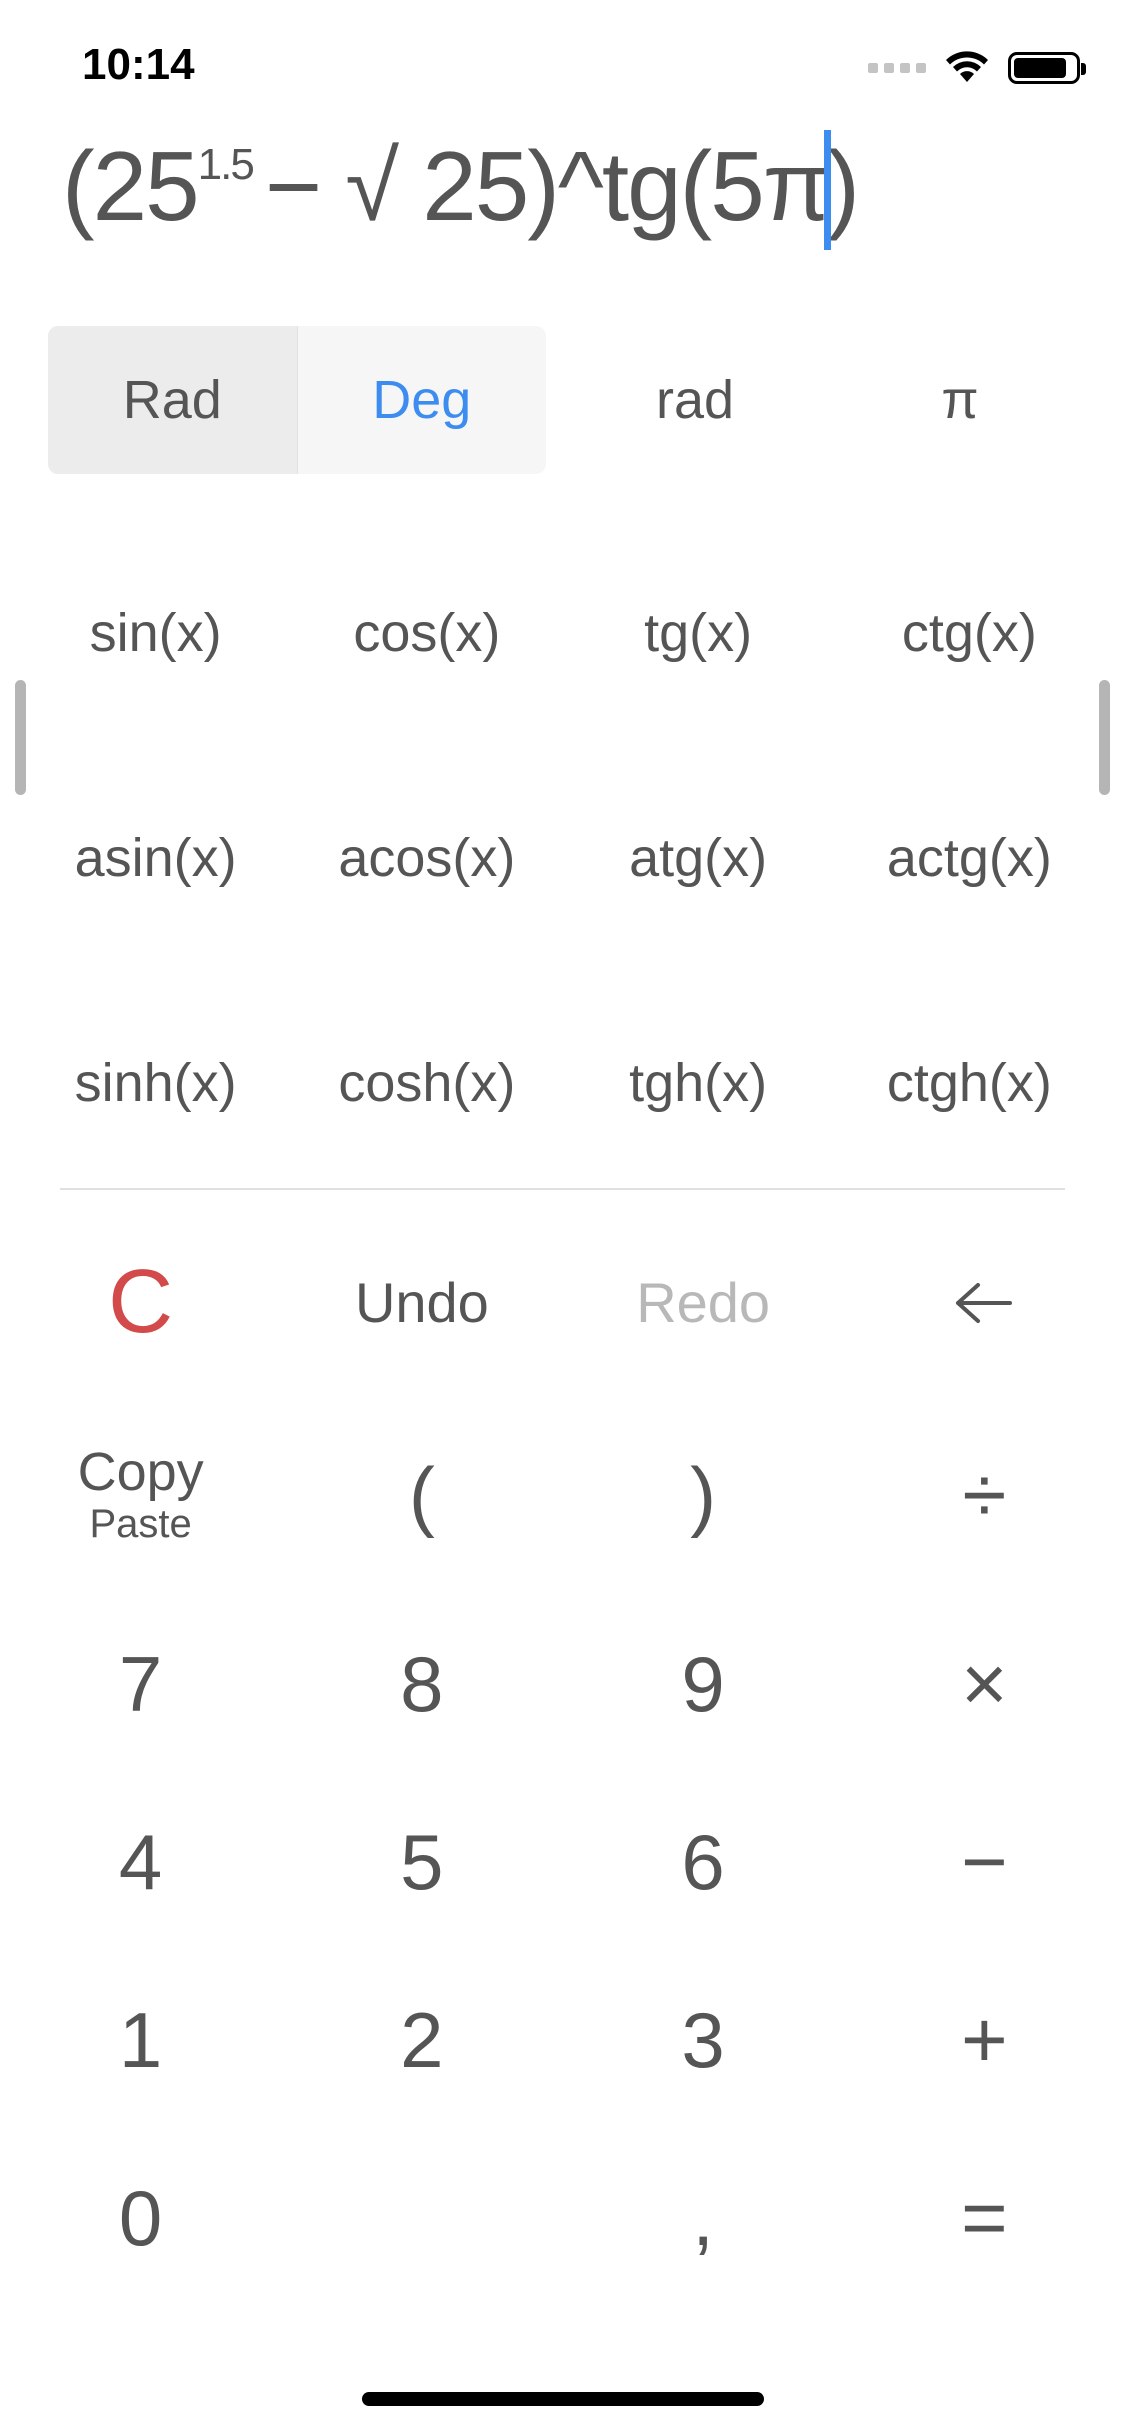  Describe the element at coordinates (140, 1684) in the screenshot. I see `digit-7-button: 7` at that location.